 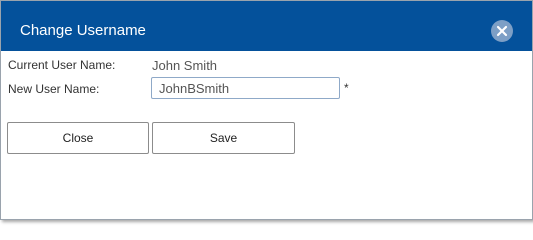 I want to click on save-button: Save, so click(x=223, y=138).